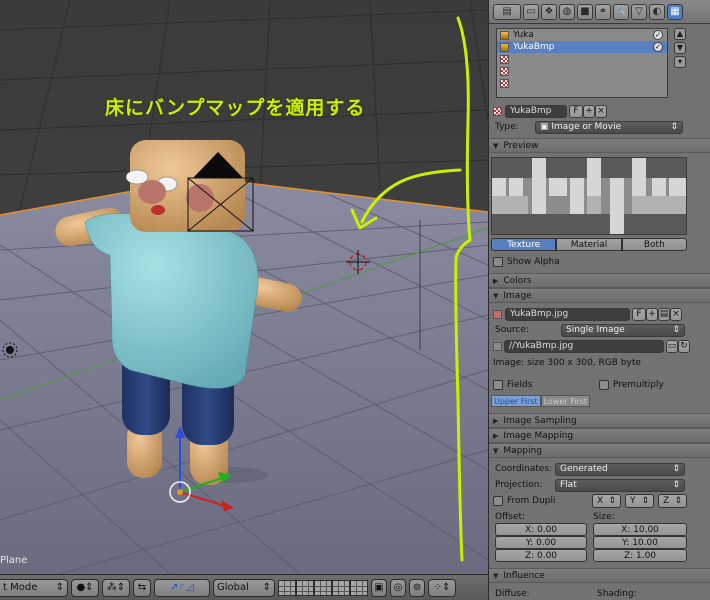 The image size is (710, 600). What do you see at coordinates (81, 587) in the screenshot?
I see `sphere-icon: ●` at bounding box center [81, 587].